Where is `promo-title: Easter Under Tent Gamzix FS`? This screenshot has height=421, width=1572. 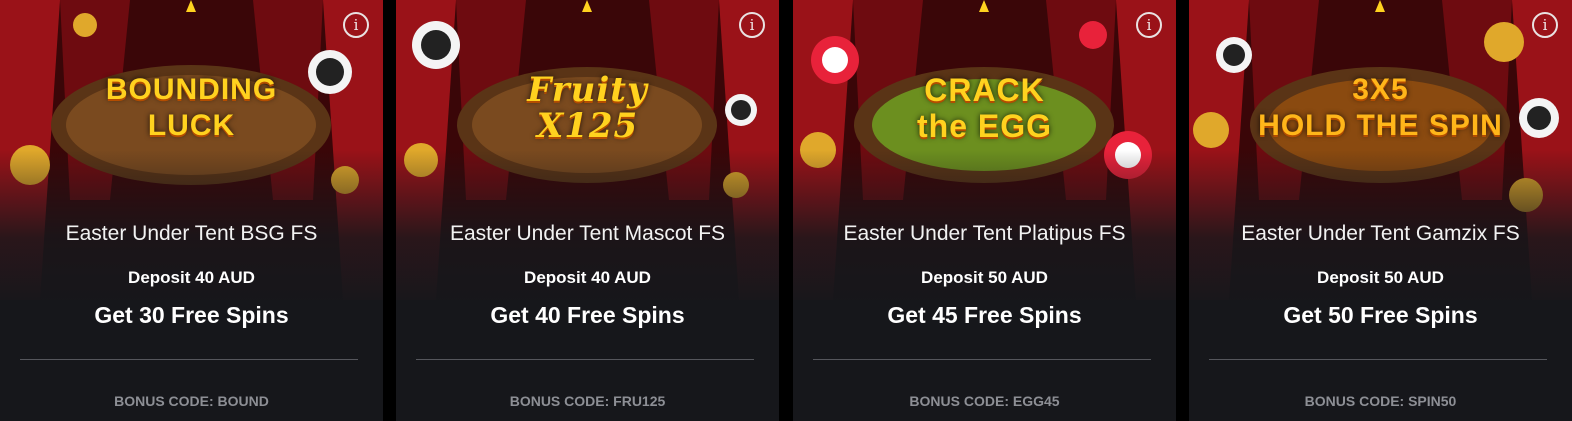 promo-title: Easter Under Tent Gamzix FS is located at coordinates (1380, 233).